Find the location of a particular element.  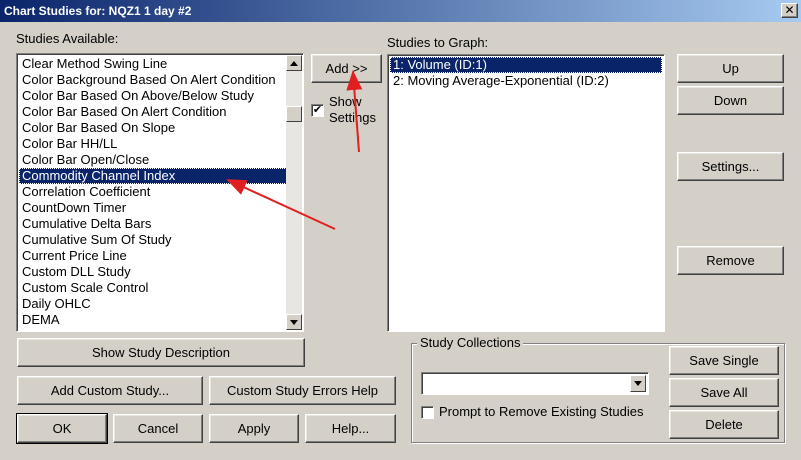

prompt-remove-label: Prompt to Remove Existing Studies is located at coordinates (541, 411).